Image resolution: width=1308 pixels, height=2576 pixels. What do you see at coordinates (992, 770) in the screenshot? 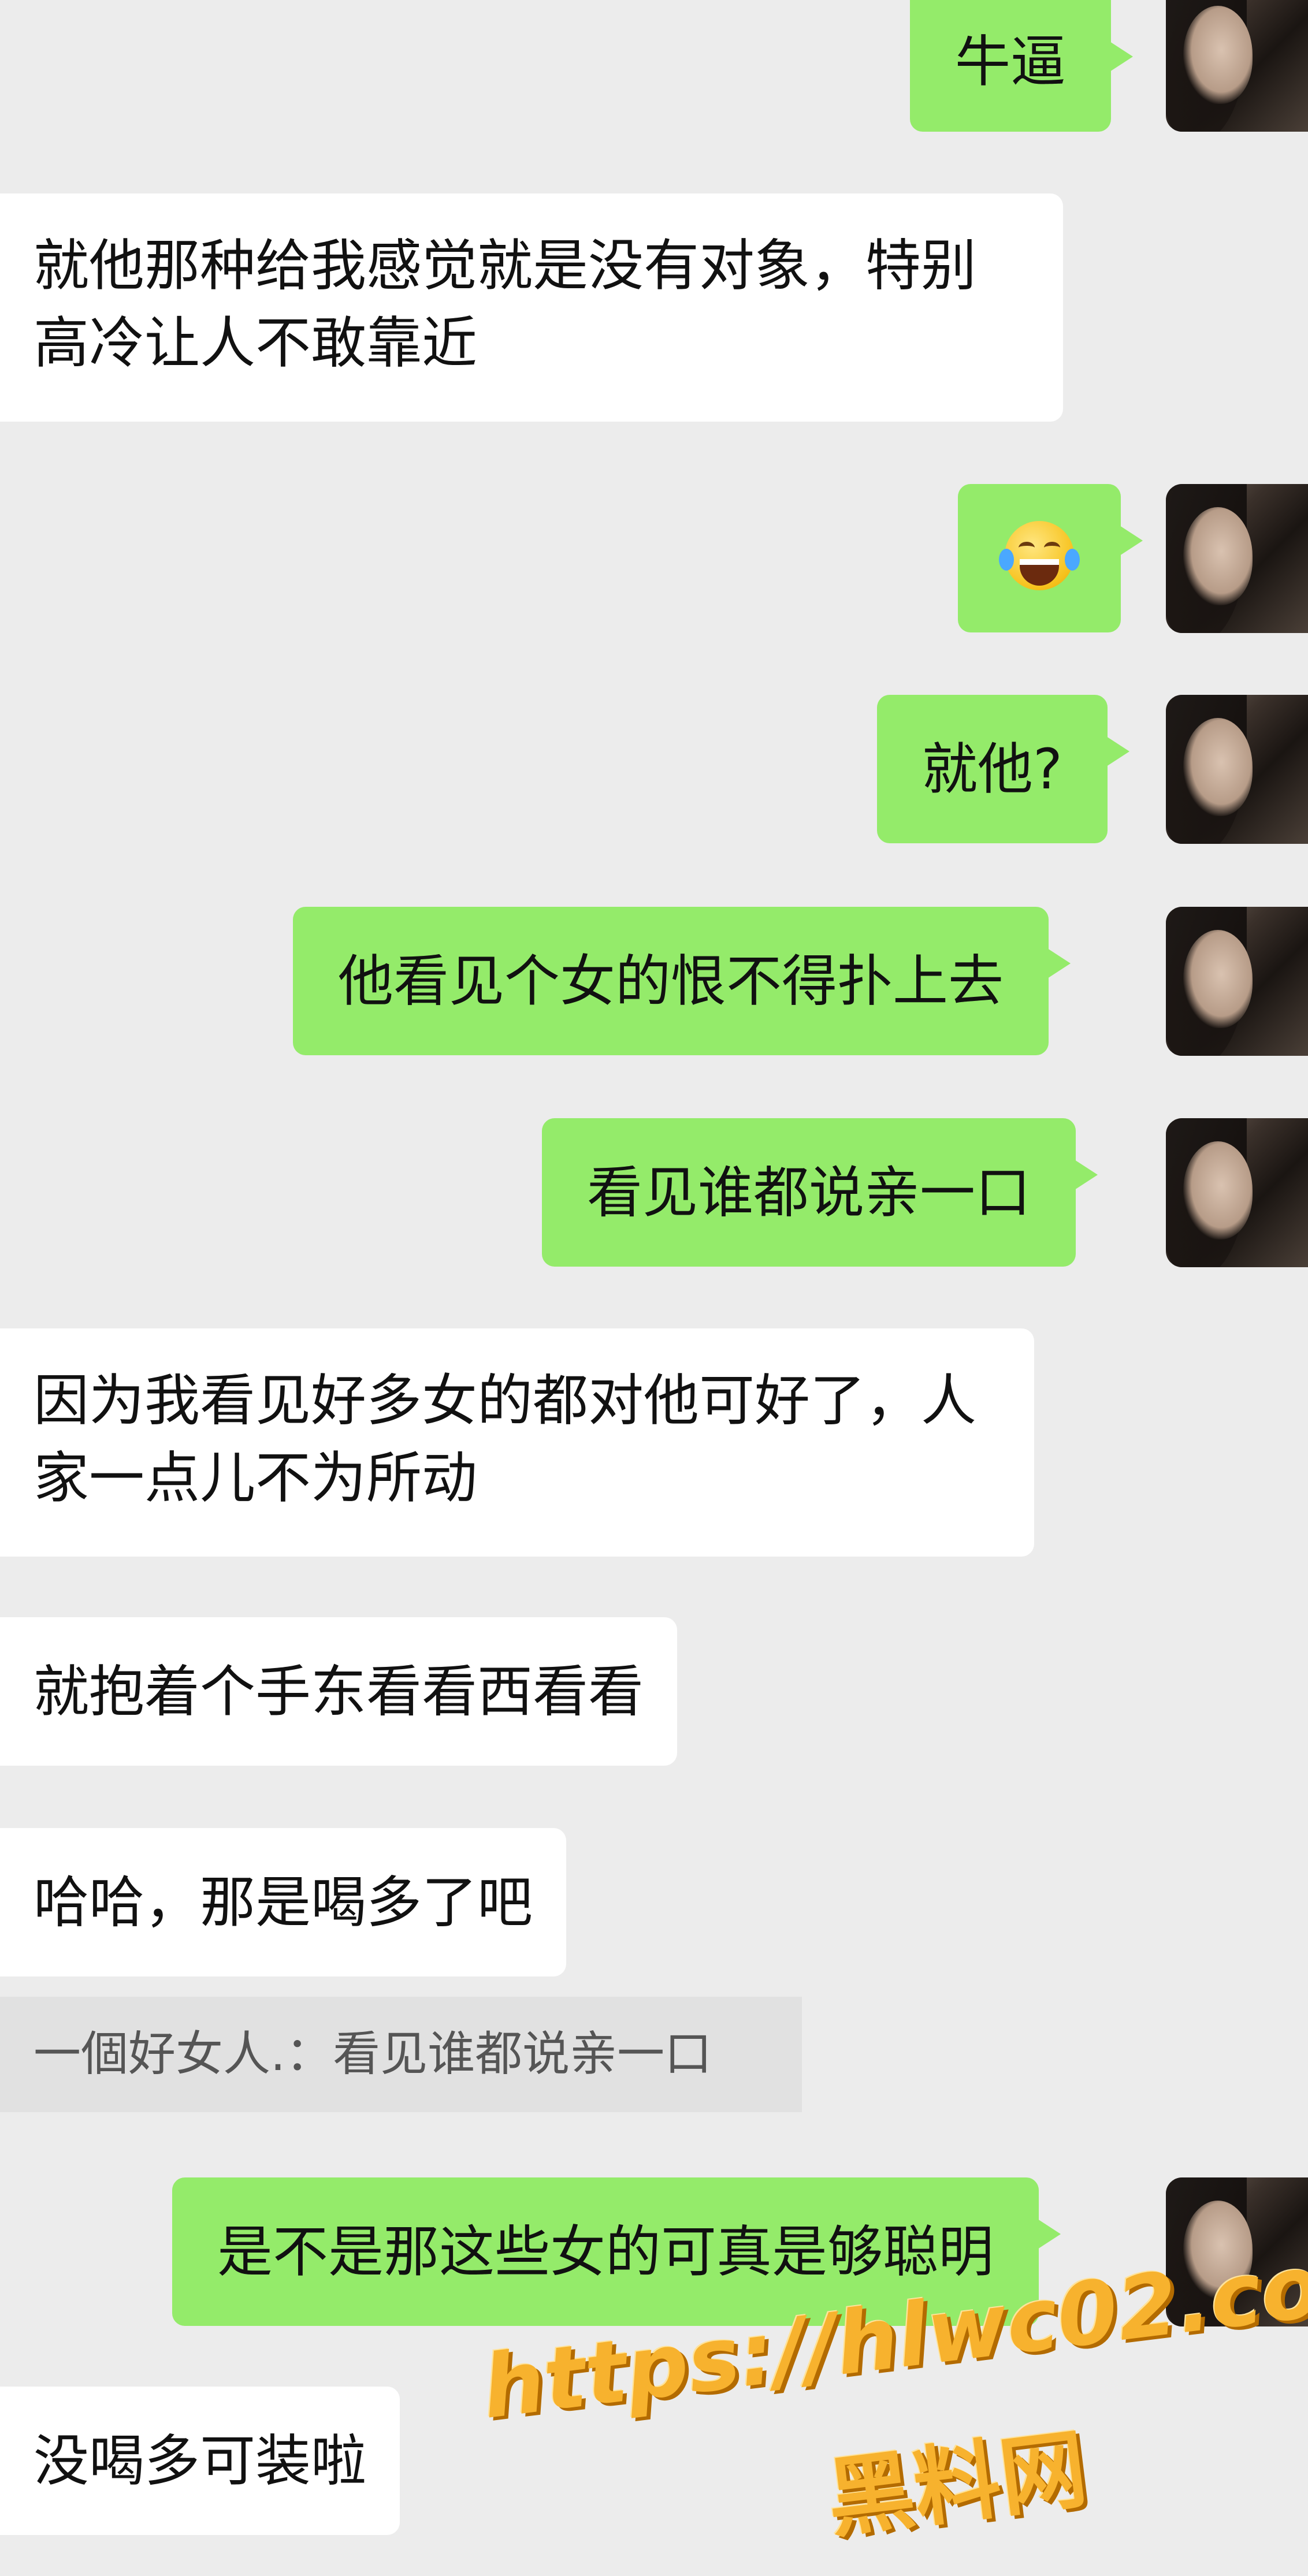
I see `message-text: 就他?` at bounding box center [992, 770].